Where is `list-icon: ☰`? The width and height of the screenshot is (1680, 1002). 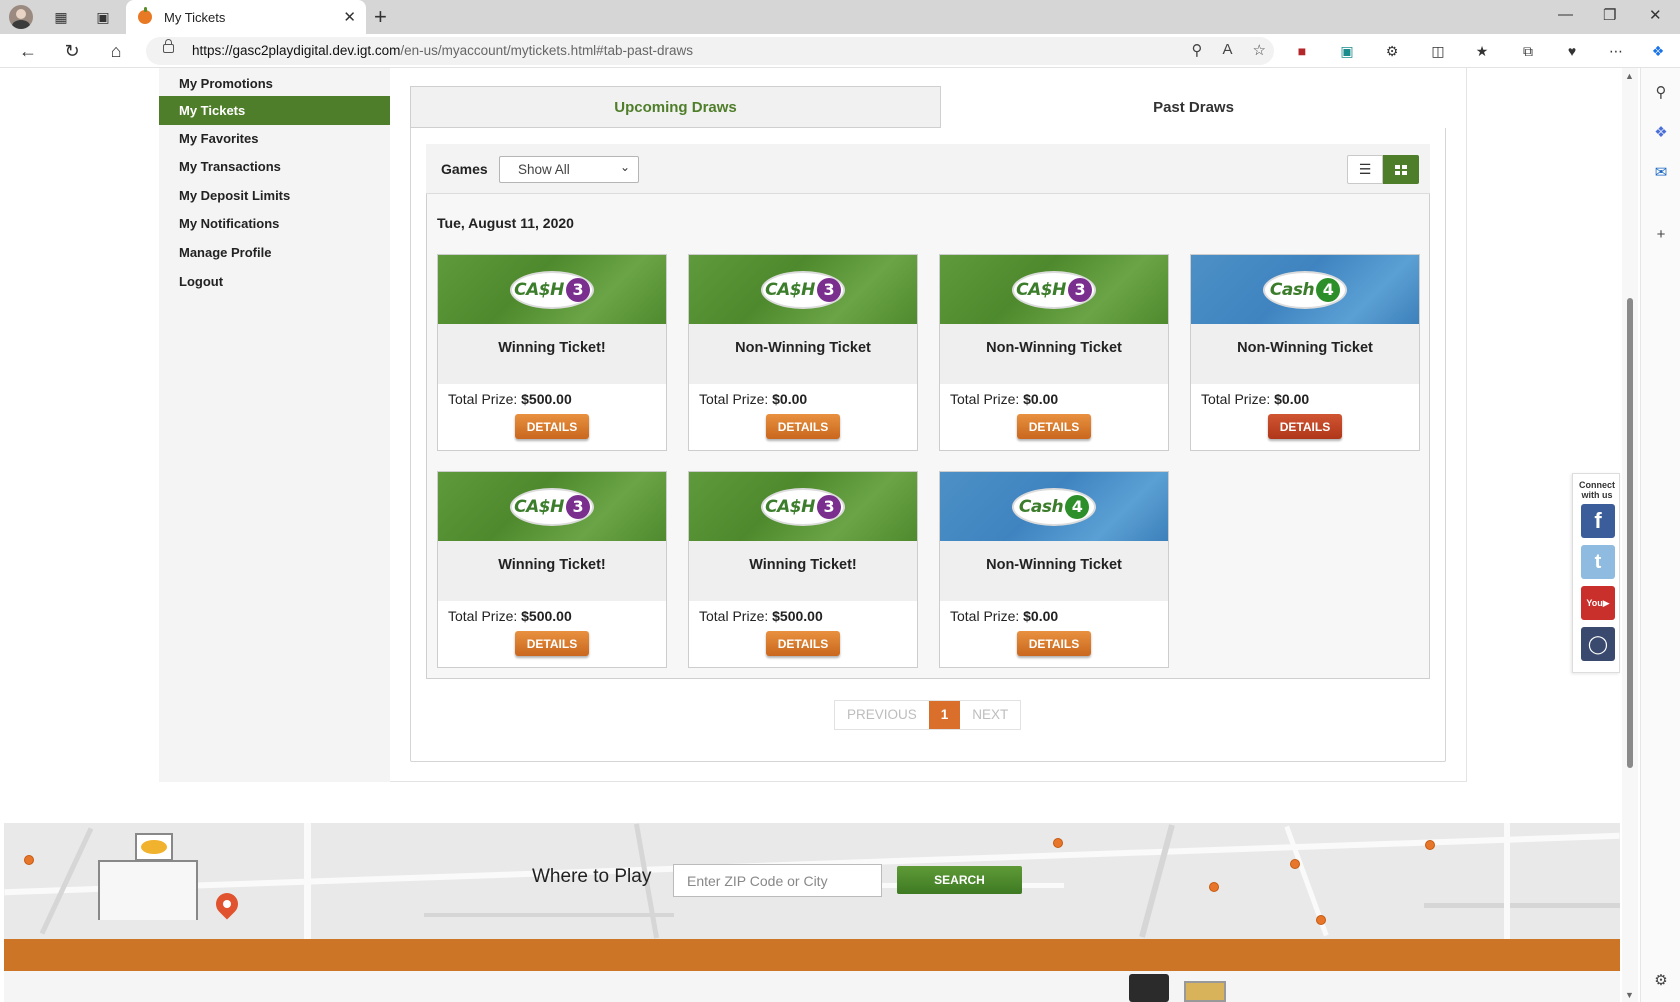
list-icon: ☰ is located at coordinates (1365, 169).